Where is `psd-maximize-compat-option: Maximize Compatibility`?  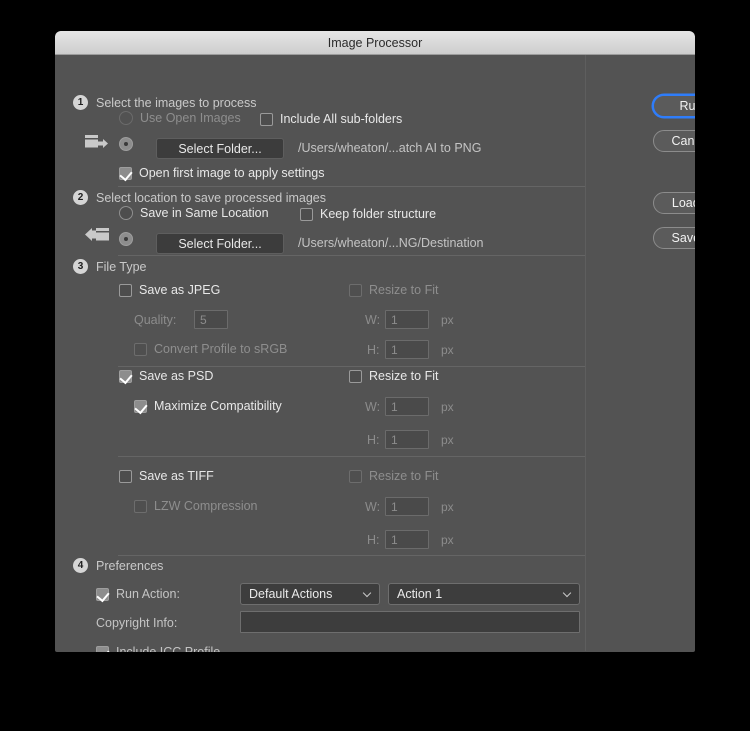 psd-maximize-compat-option: Maximize Compatibility is located at coordinates (208, 406).